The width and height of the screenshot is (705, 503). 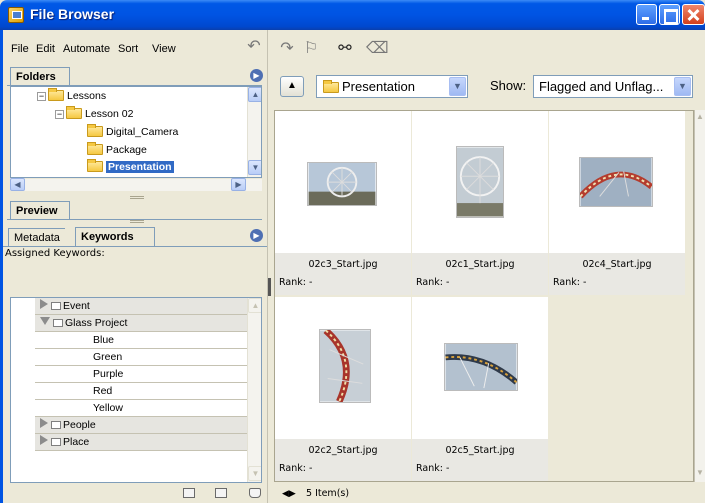 I want to click on thumbnail-cell: 02c1_Start.jpg Rank: -, so click(x=480, y=203).